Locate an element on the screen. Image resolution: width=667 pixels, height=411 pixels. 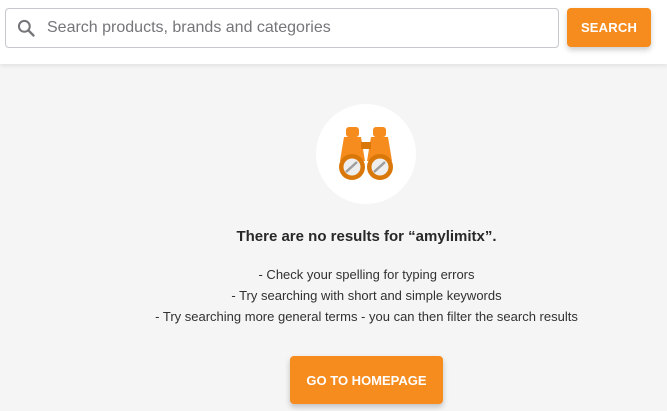
search-tip: - Check your spelling for typing errors is located at coordinates (366, 274).